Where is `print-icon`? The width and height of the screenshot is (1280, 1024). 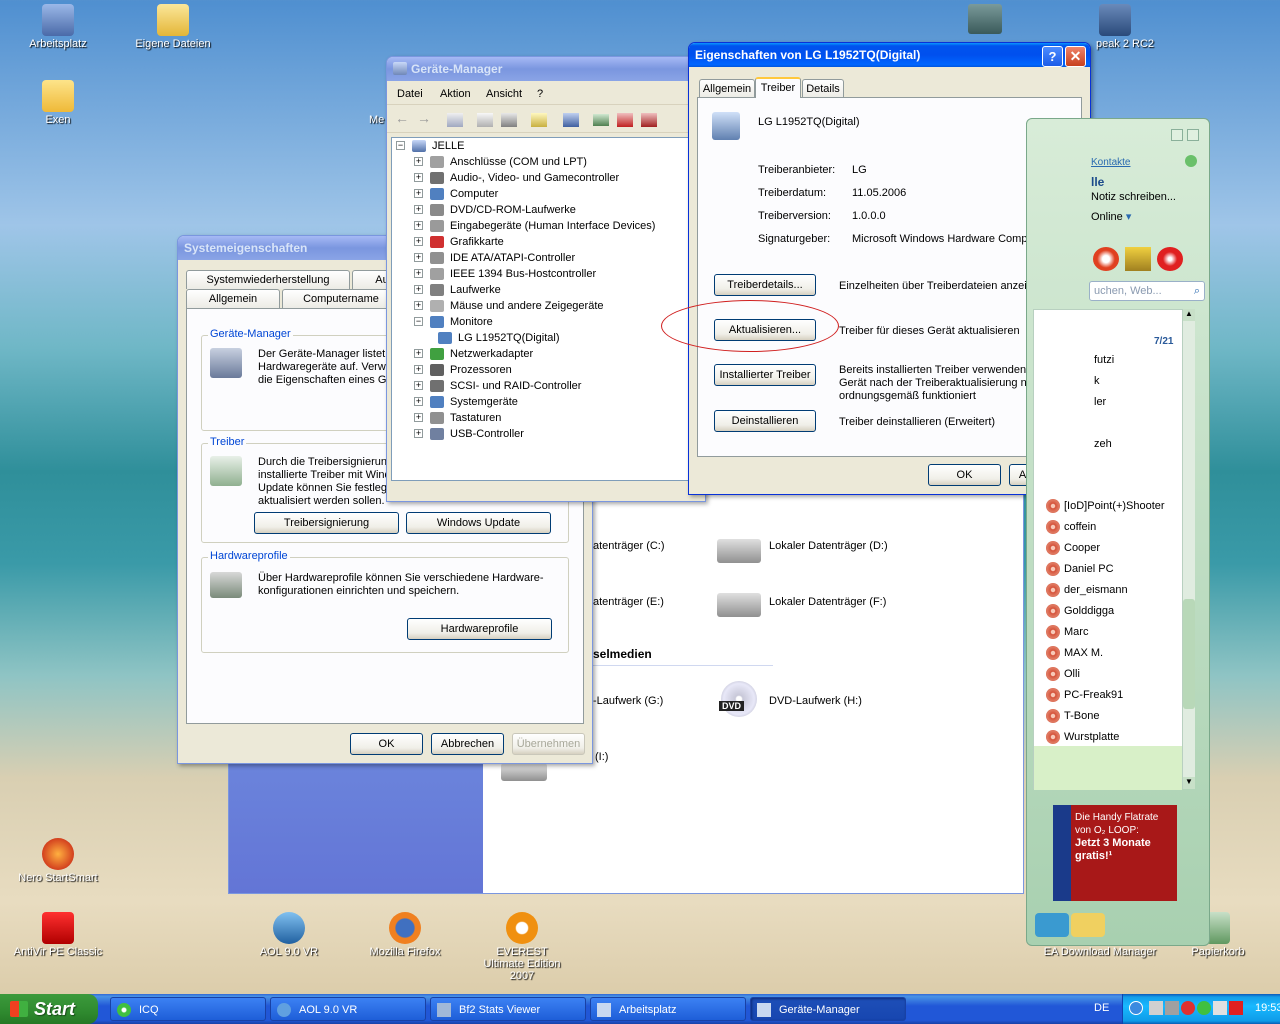
print-icon is located at coordinates (509, 120).